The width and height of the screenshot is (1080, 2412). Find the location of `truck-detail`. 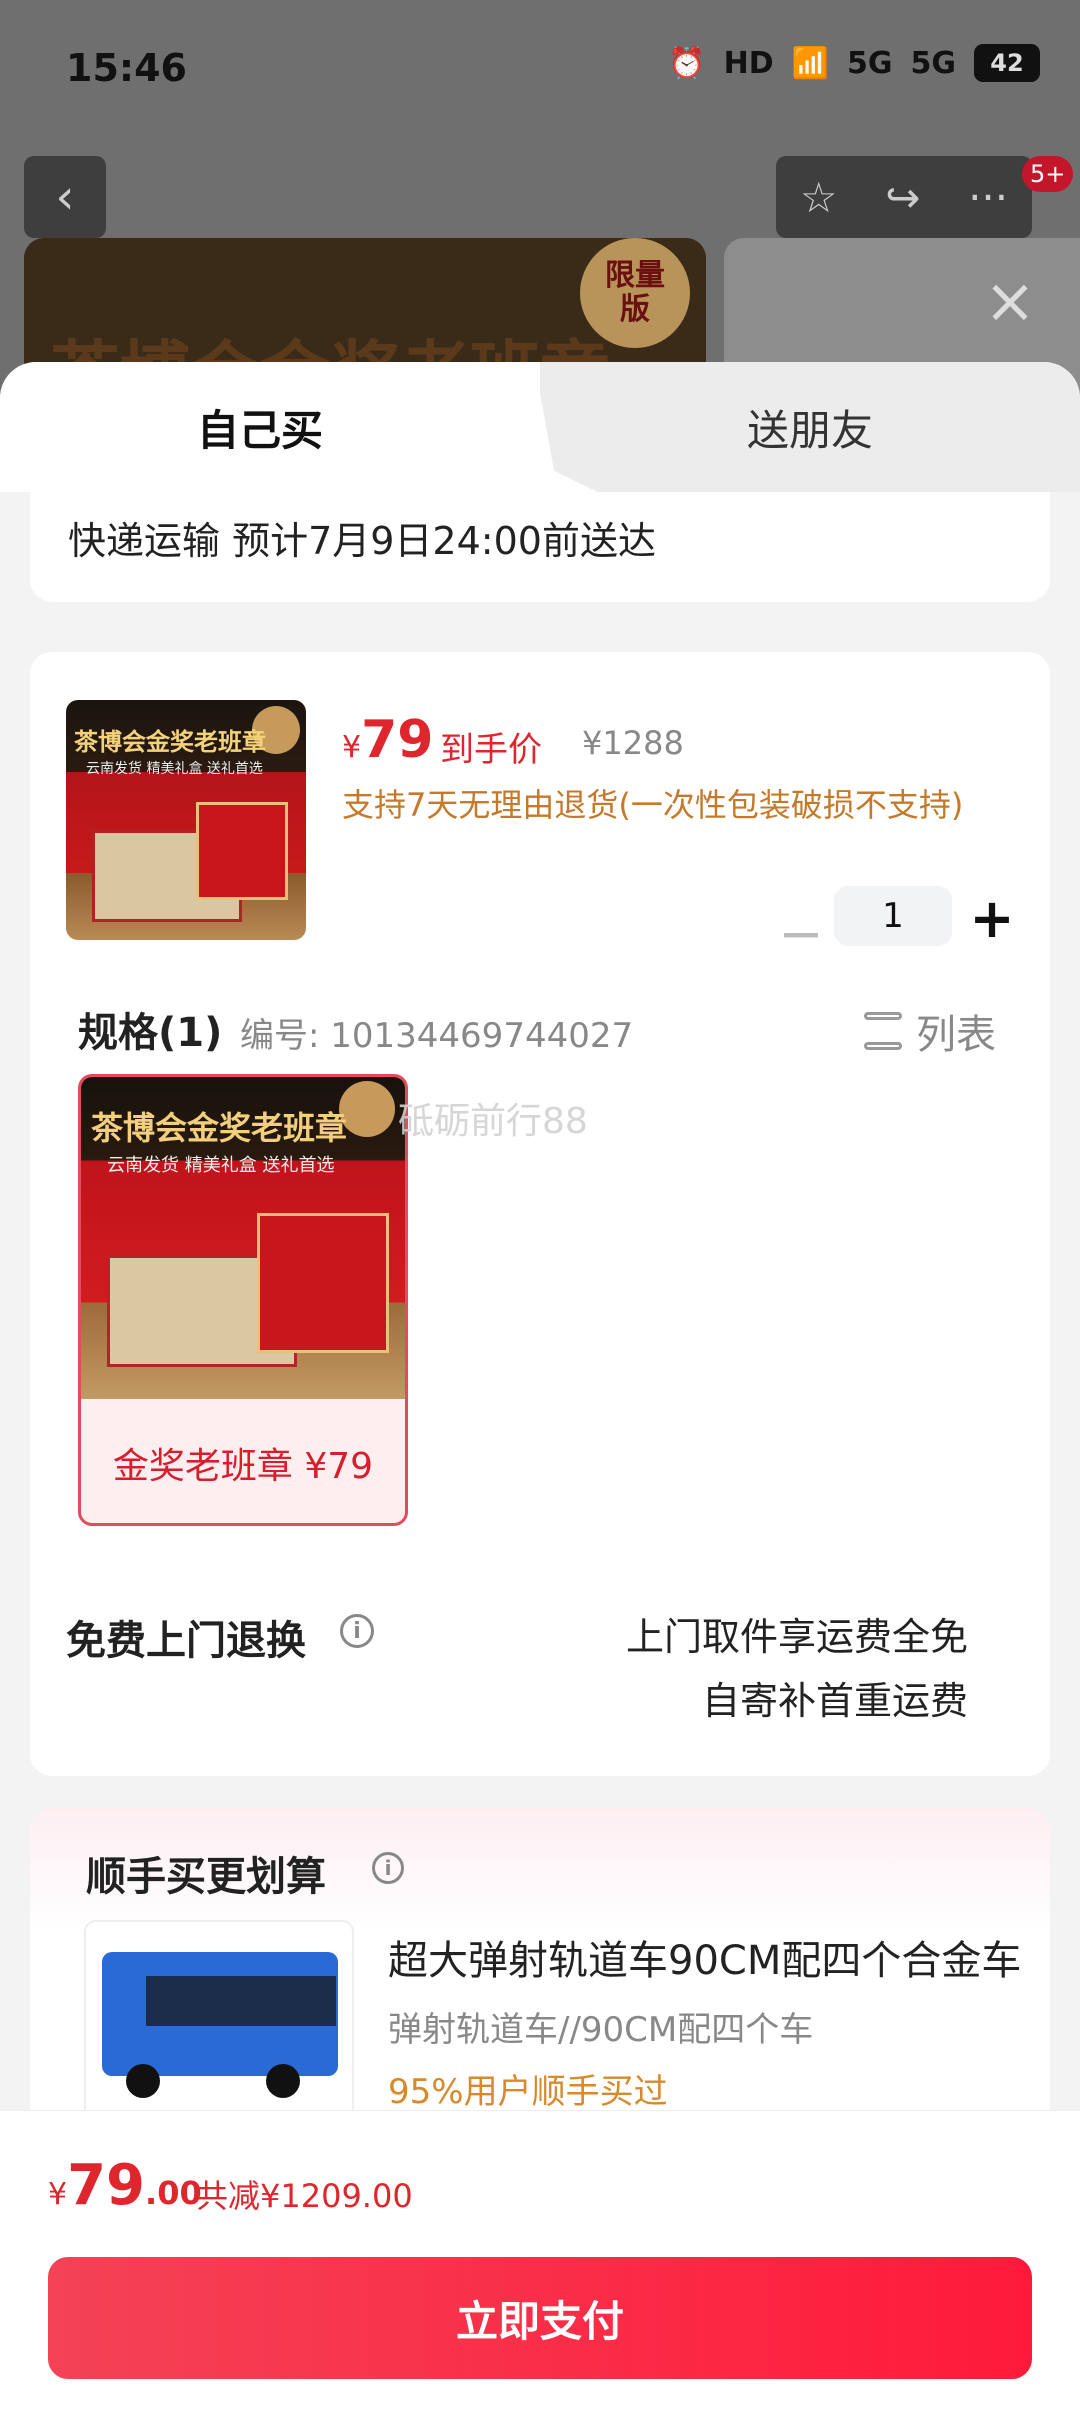

truck-detail is located at coordinates (241, 2001).